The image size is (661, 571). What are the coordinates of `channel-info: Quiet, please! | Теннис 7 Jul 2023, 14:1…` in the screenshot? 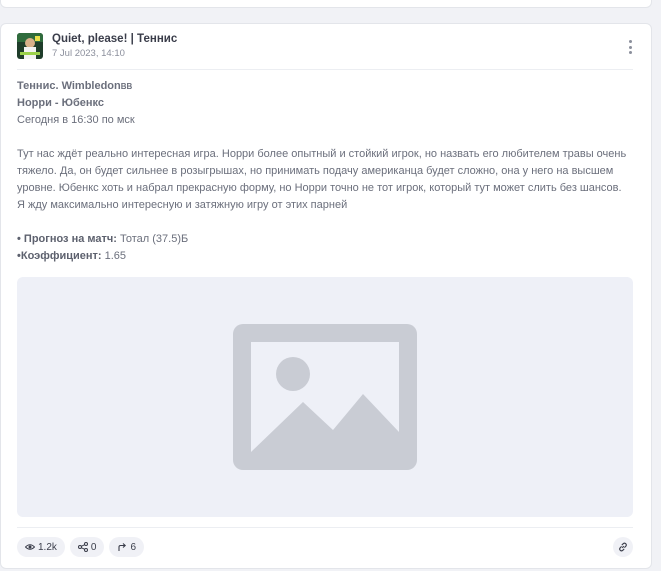 It's located at (114, 46).